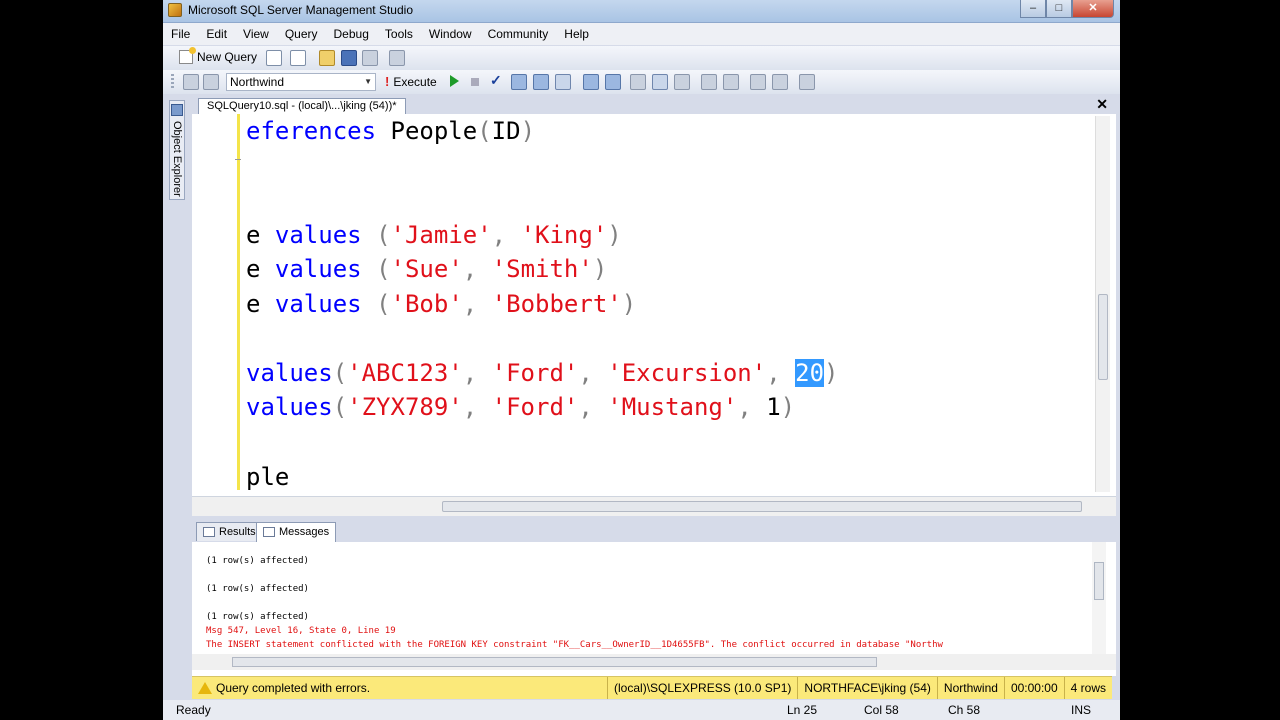  What do you see at coordinates (881, 710) in the screenshot?
I see `status-column: Col 58` at bounding box center [881, 710].